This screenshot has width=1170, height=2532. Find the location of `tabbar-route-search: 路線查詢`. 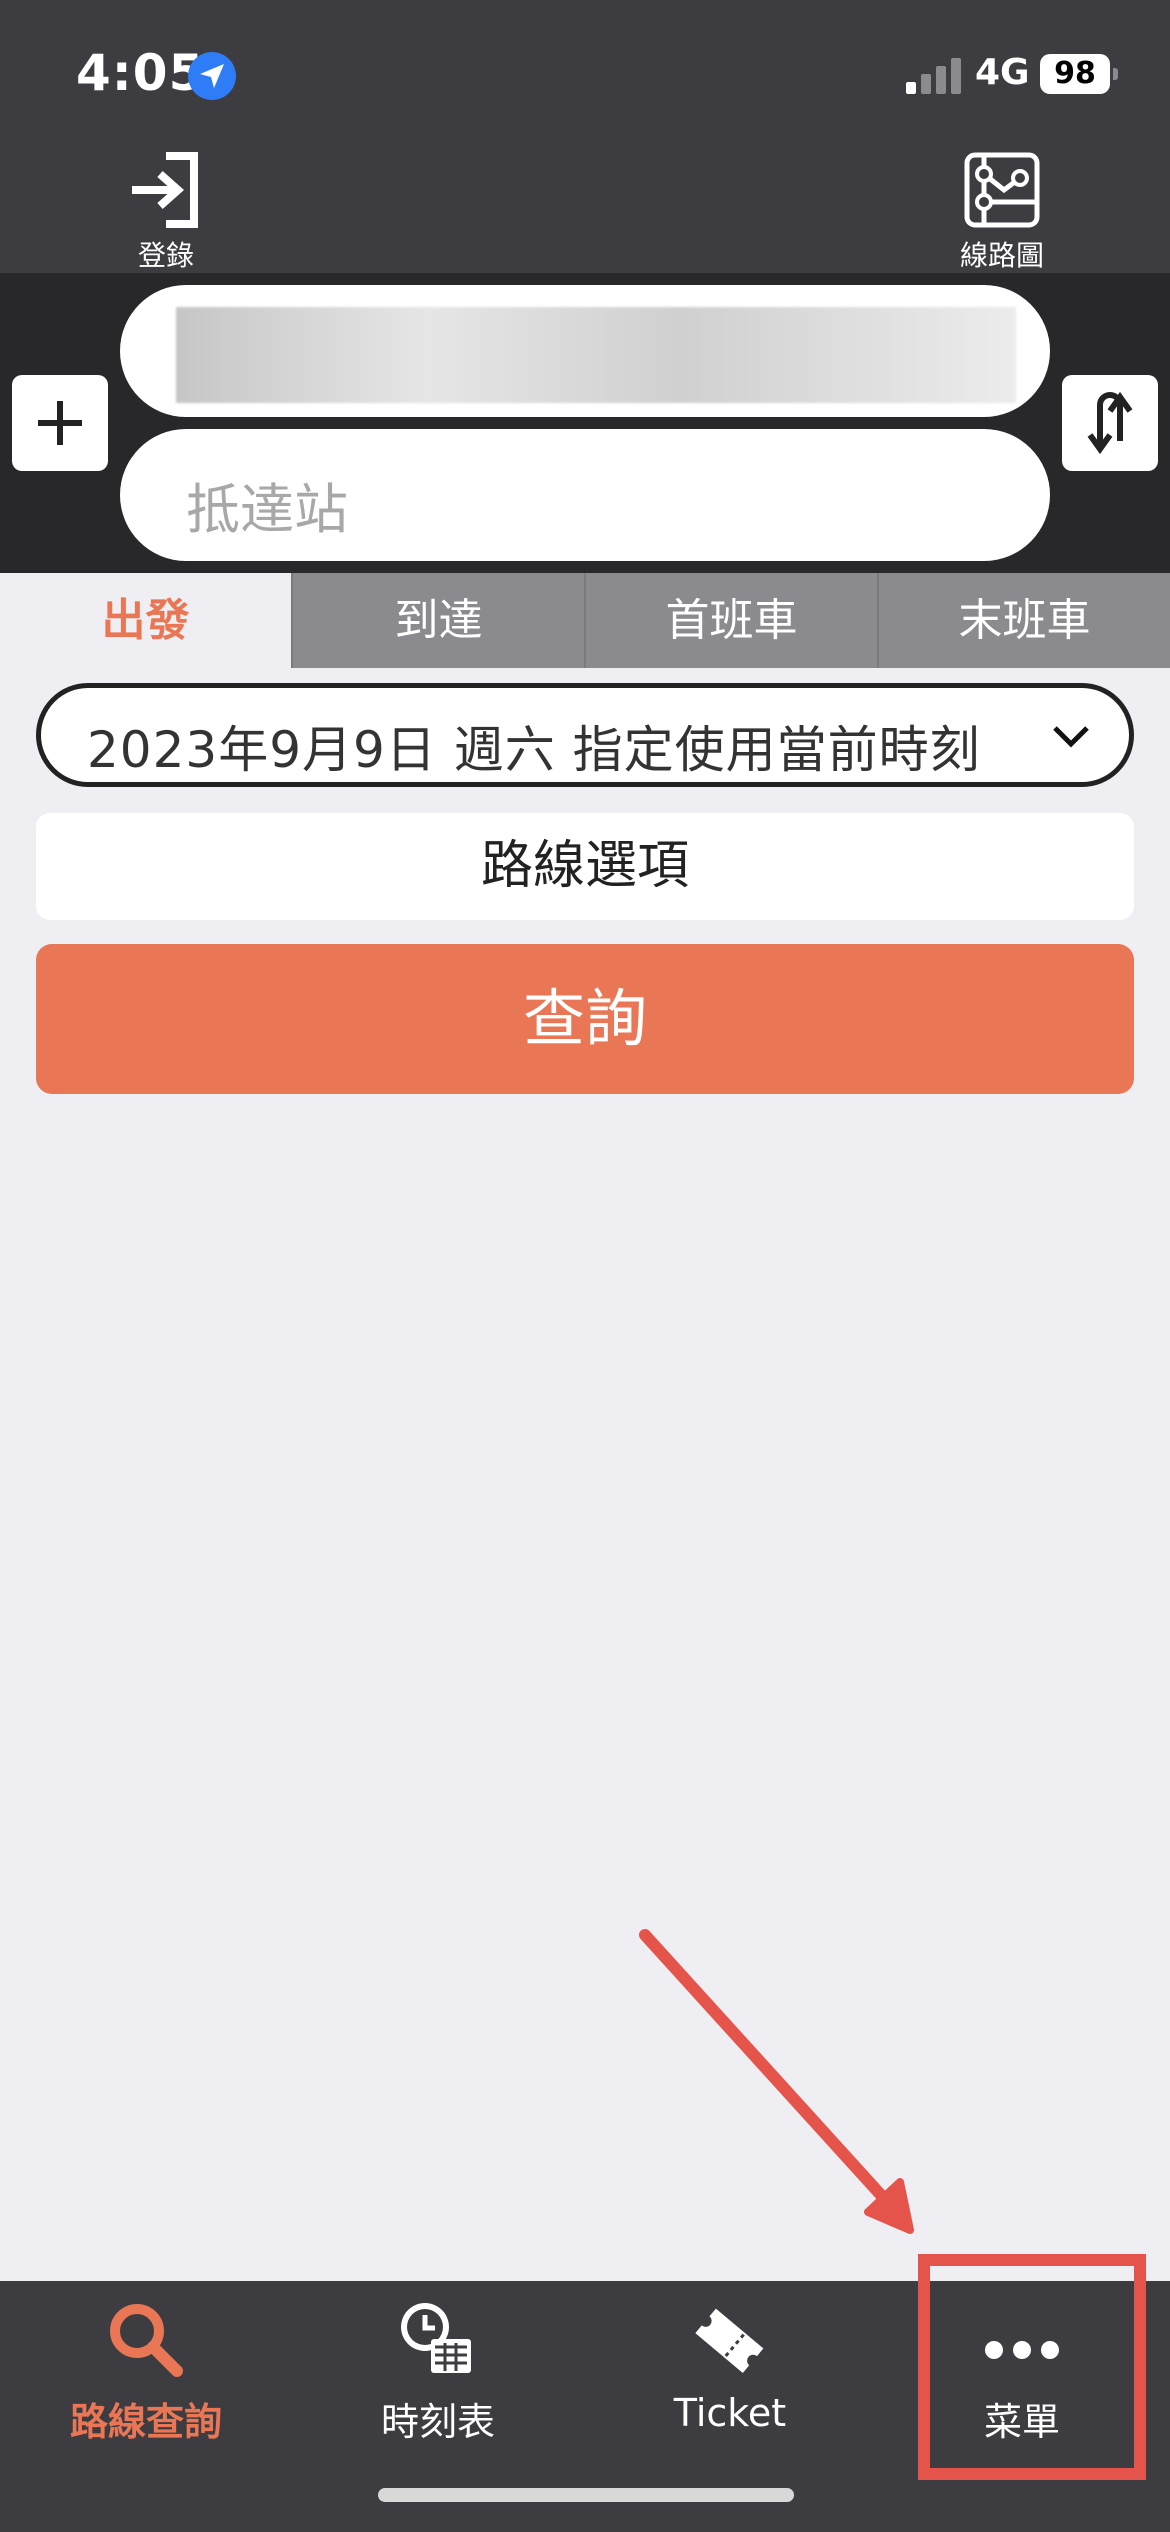

tabbar-route-search: 路線查詢 is located at coordinates (146, 2370).